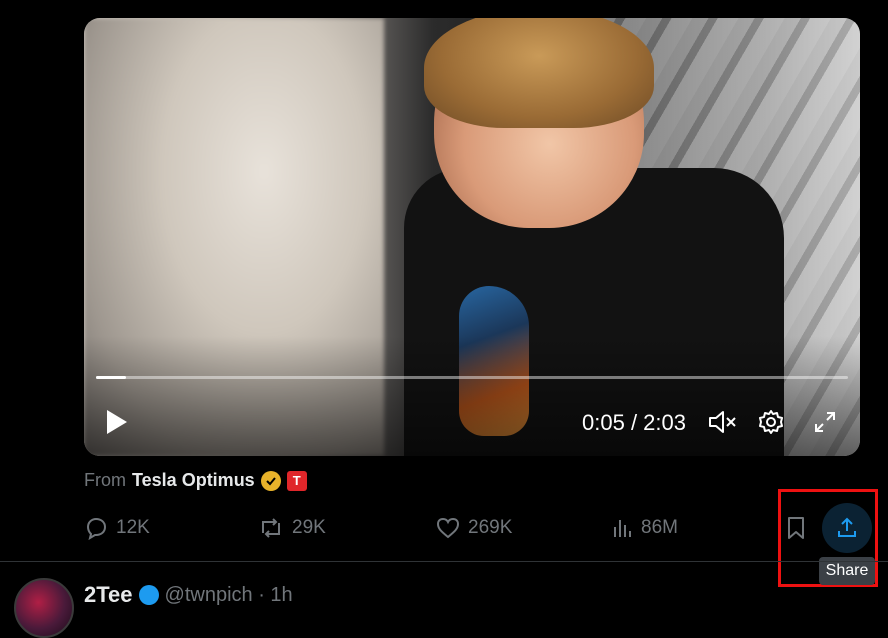 The width and height of the screenshot is (888, 638). I want to click on video-progress-bar, so click(472, 377).